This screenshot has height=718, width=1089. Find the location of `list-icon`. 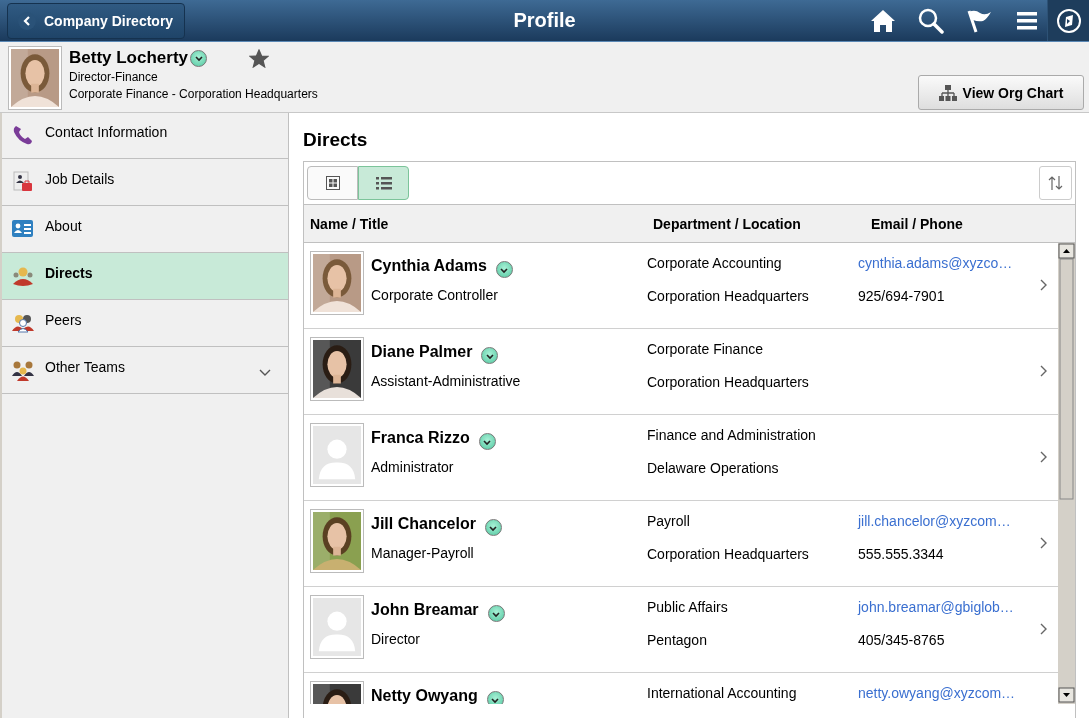

list-icon is located at coordinates (383, 183).